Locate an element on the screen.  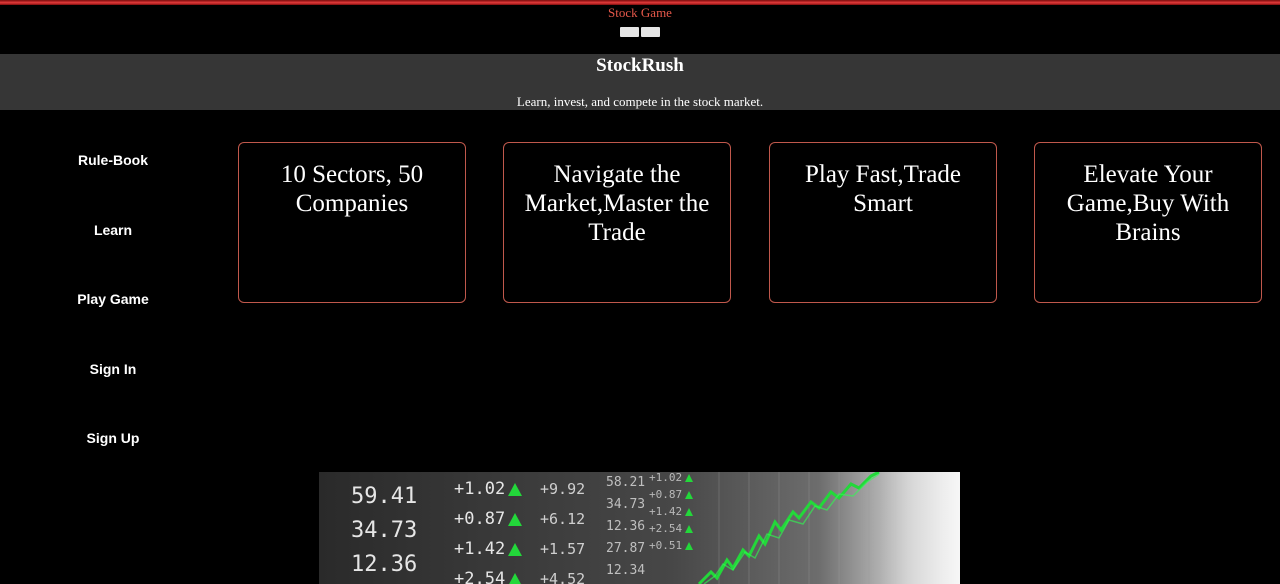
site-title: Stock Game is located at coordinates (640, 12).